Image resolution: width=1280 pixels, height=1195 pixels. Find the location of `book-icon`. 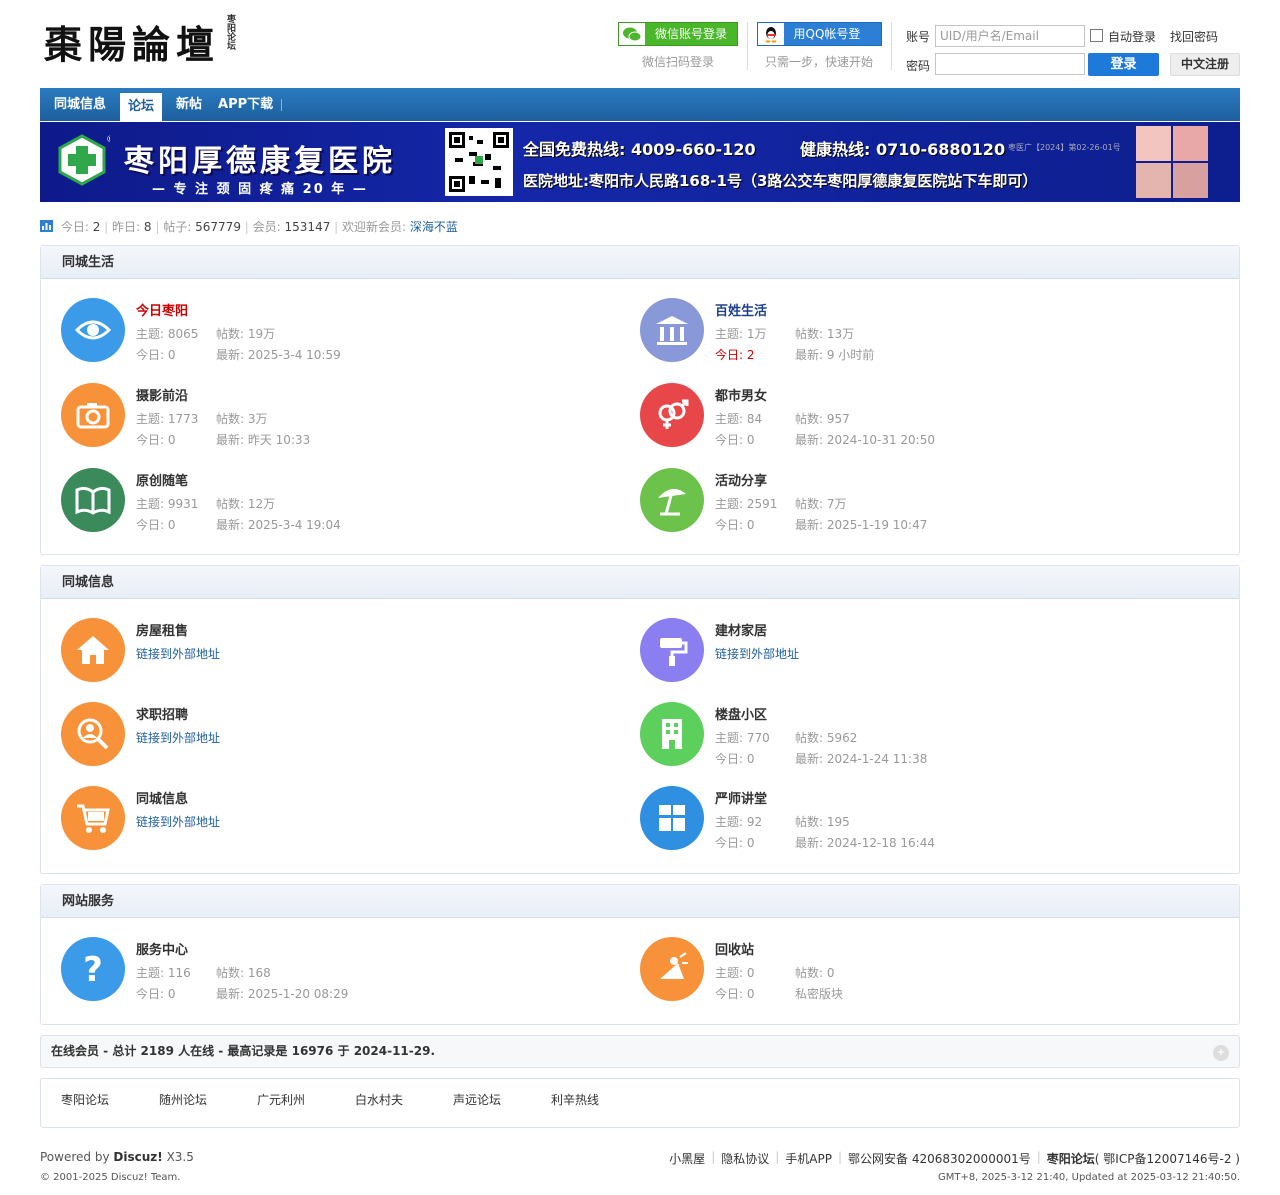

book-icon is located at coordinates (93, 500).